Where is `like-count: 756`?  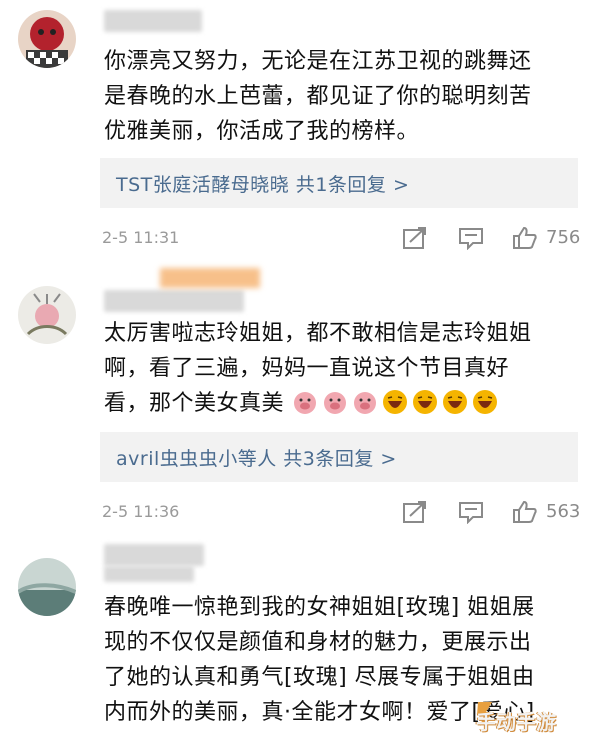 like-count: 756 is located at coordinates (563, 237).